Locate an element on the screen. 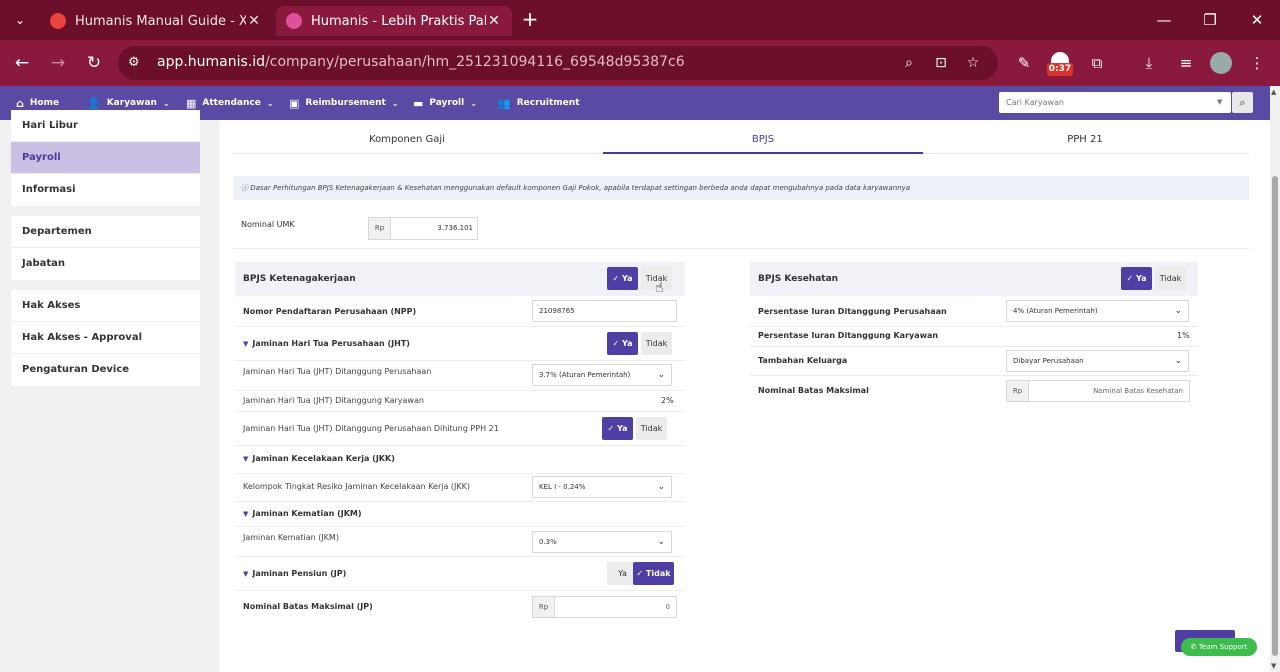  media-control-icon: ≡ is located at coordinates (1186, 63).